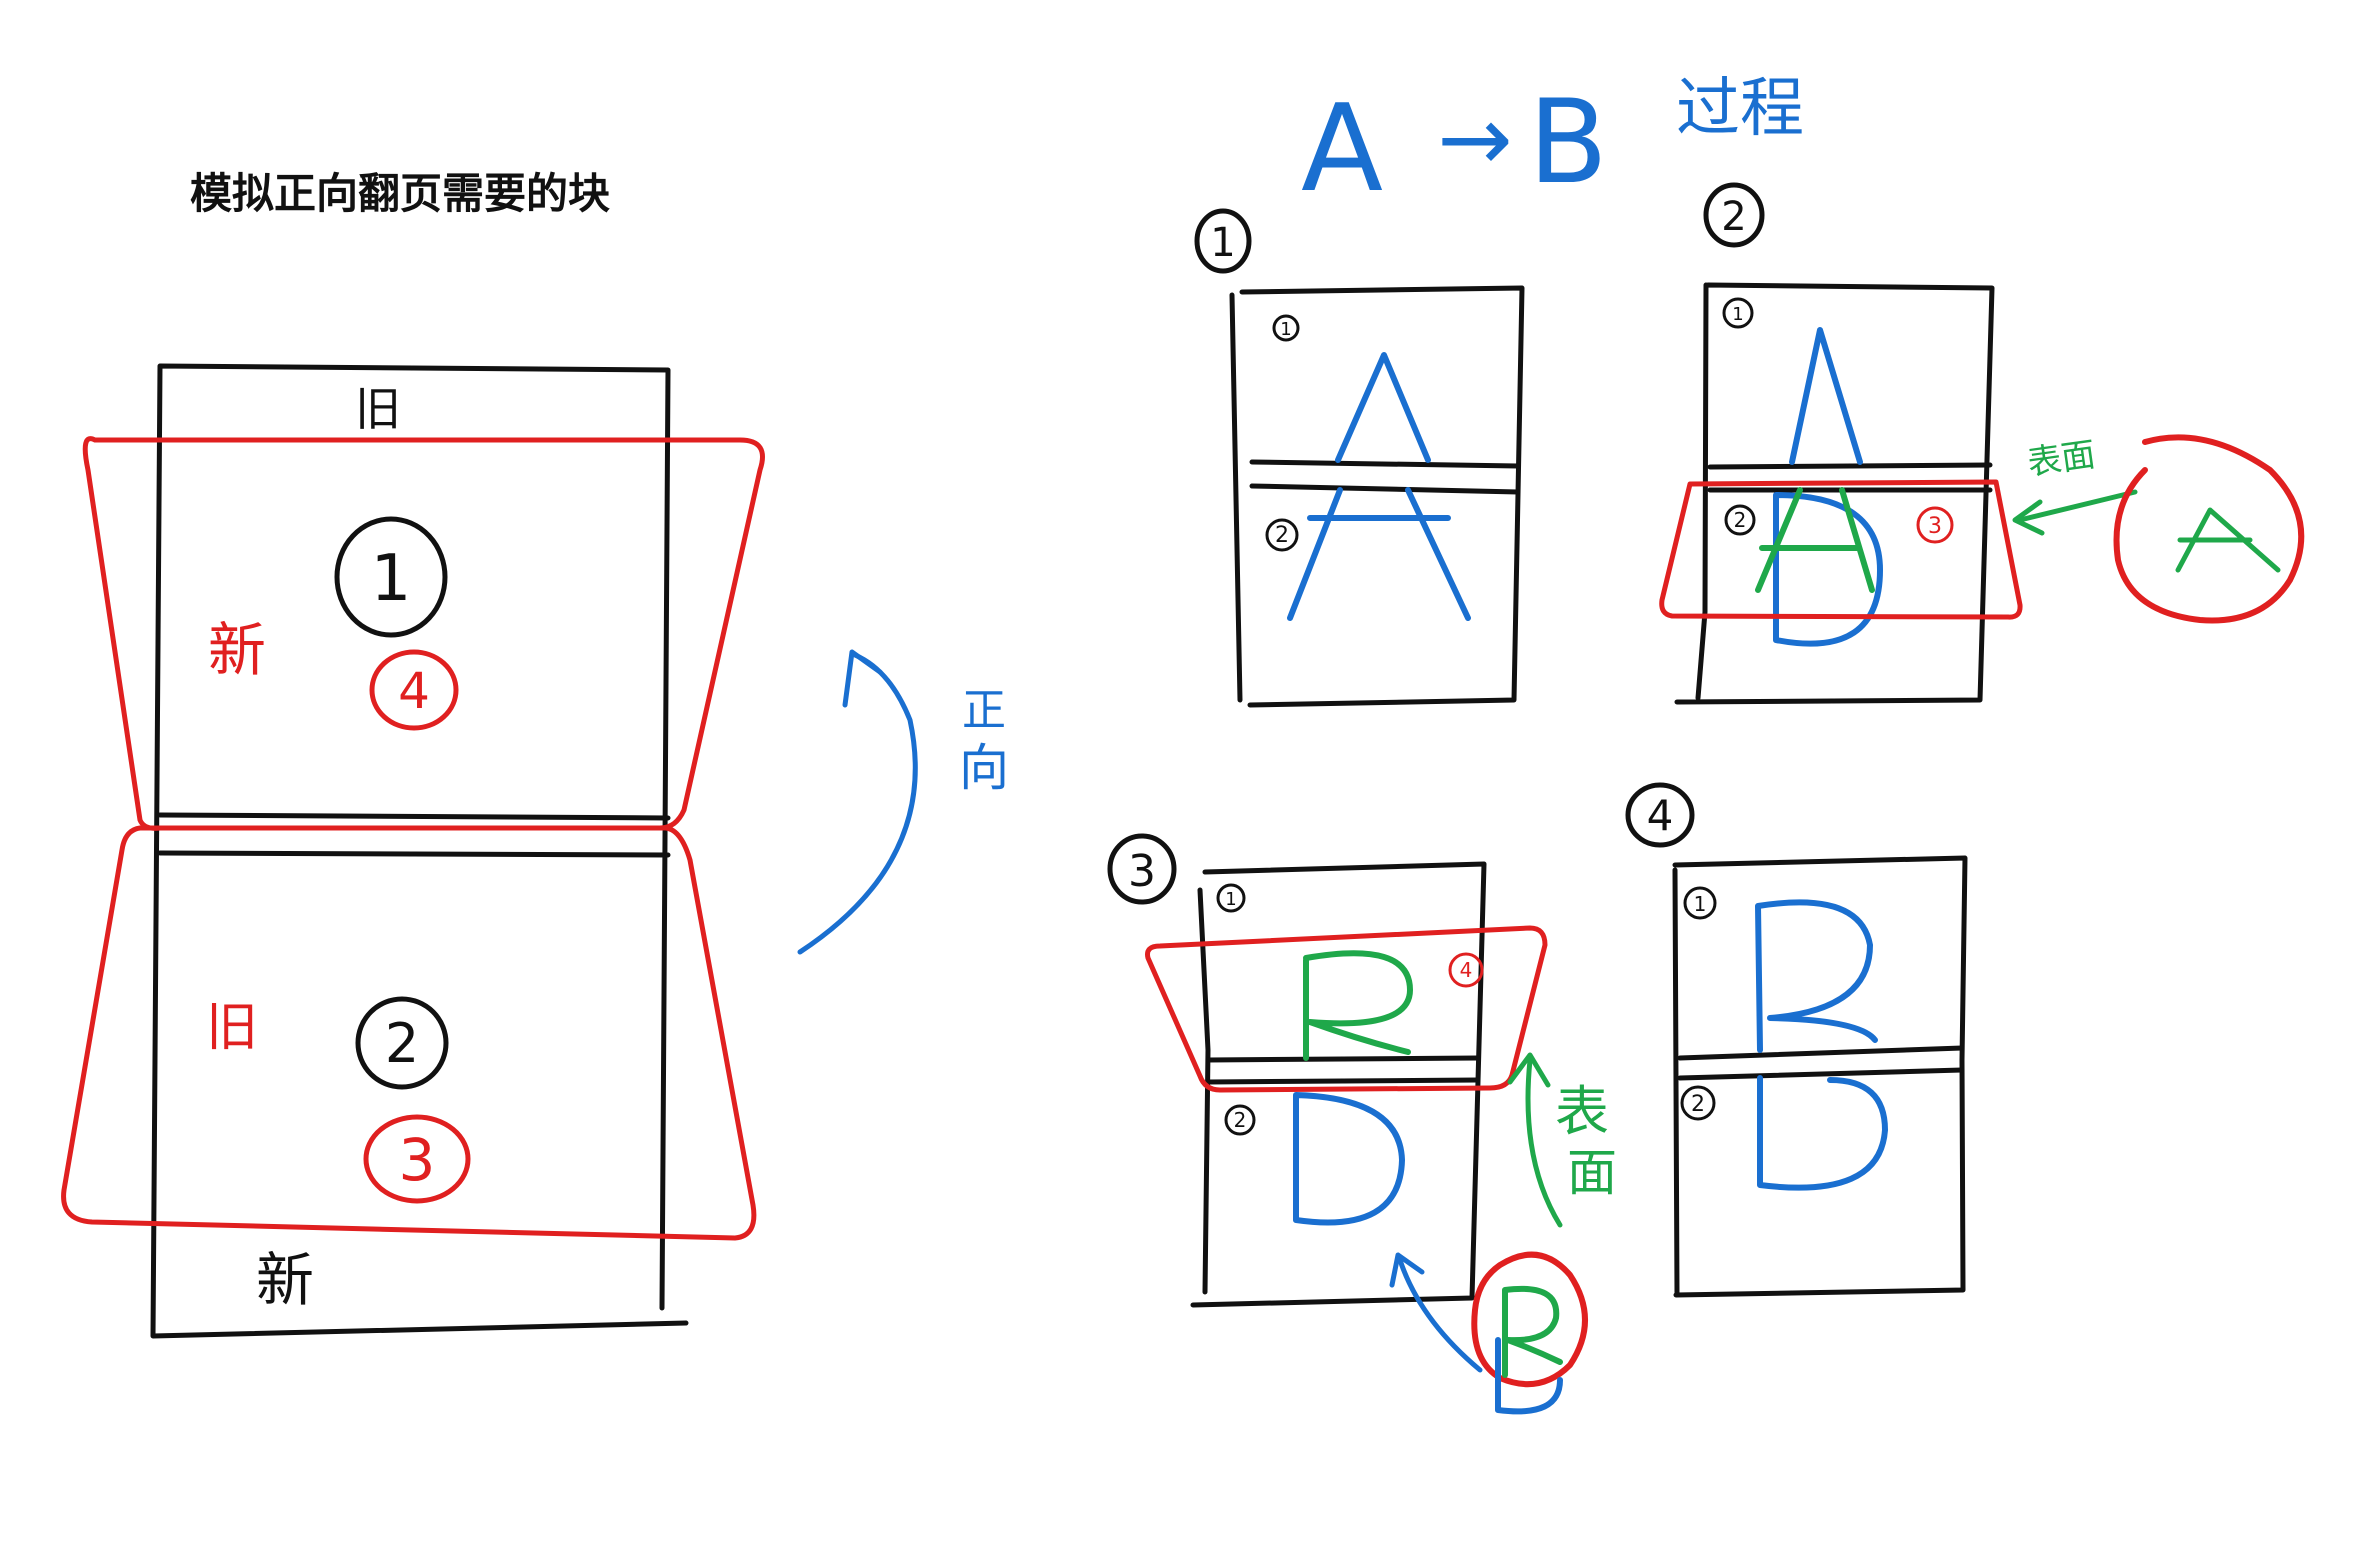  Describe the element at coordinates (1733, 217) in the screenshot. I see `step-2-num: 2` at that location.